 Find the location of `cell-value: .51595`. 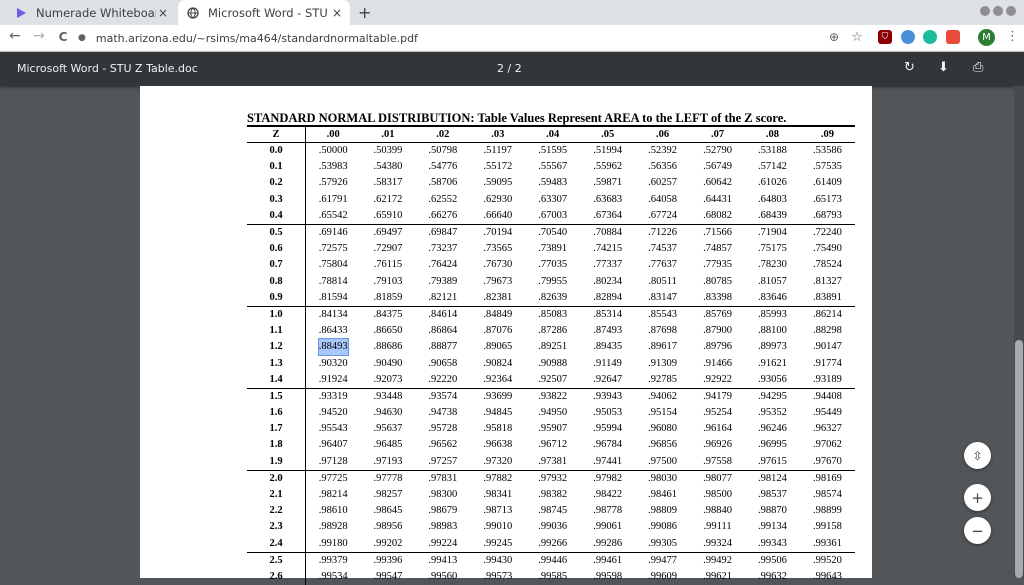

cell-value: .51595 is located at coordinates (553, 151).